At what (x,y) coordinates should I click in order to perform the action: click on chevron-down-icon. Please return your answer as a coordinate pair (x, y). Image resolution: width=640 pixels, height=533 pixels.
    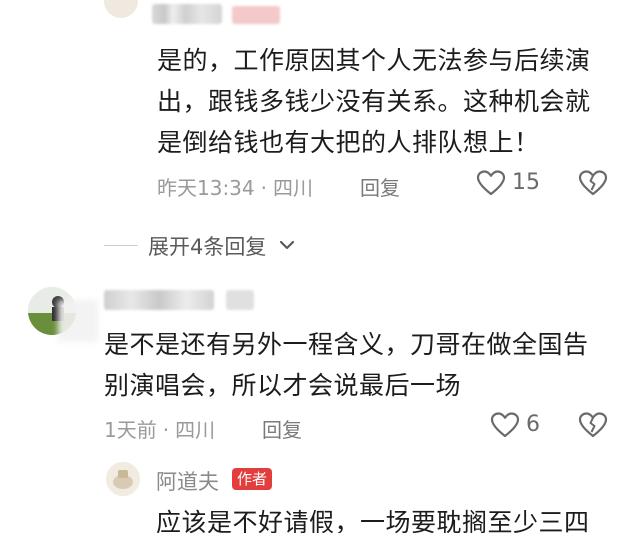
    Looking at the image, I should click on (287, 245).